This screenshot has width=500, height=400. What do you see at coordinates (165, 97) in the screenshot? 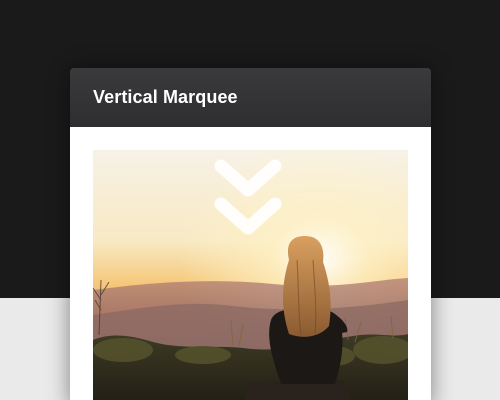
I see `card-title: Vertical Marquee` at bounding box center [165, 97].